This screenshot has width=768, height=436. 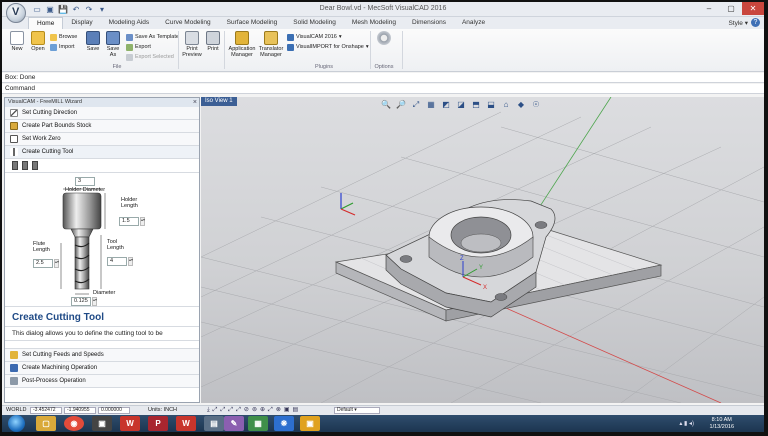 What do you see at coordinates (481, 268) in the screenshot?
I see `svg-text: Y` at bounding box center [481, 268].